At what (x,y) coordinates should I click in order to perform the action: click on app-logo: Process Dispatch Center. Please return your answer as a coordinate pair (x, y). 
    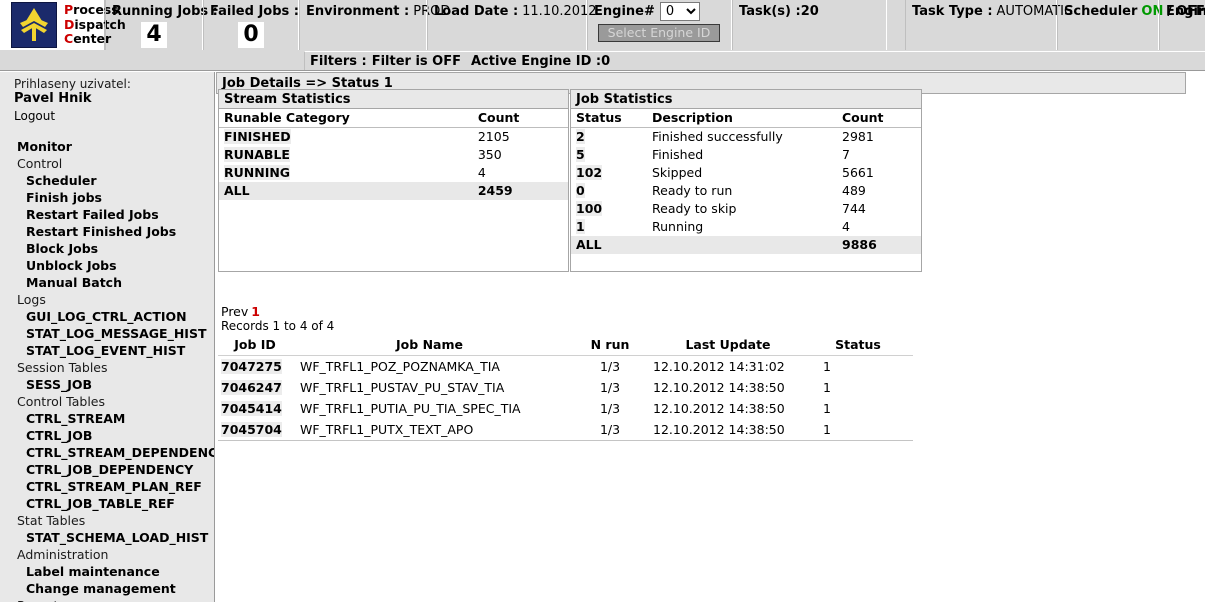
    Looking at the image, I should click on (63, 25).